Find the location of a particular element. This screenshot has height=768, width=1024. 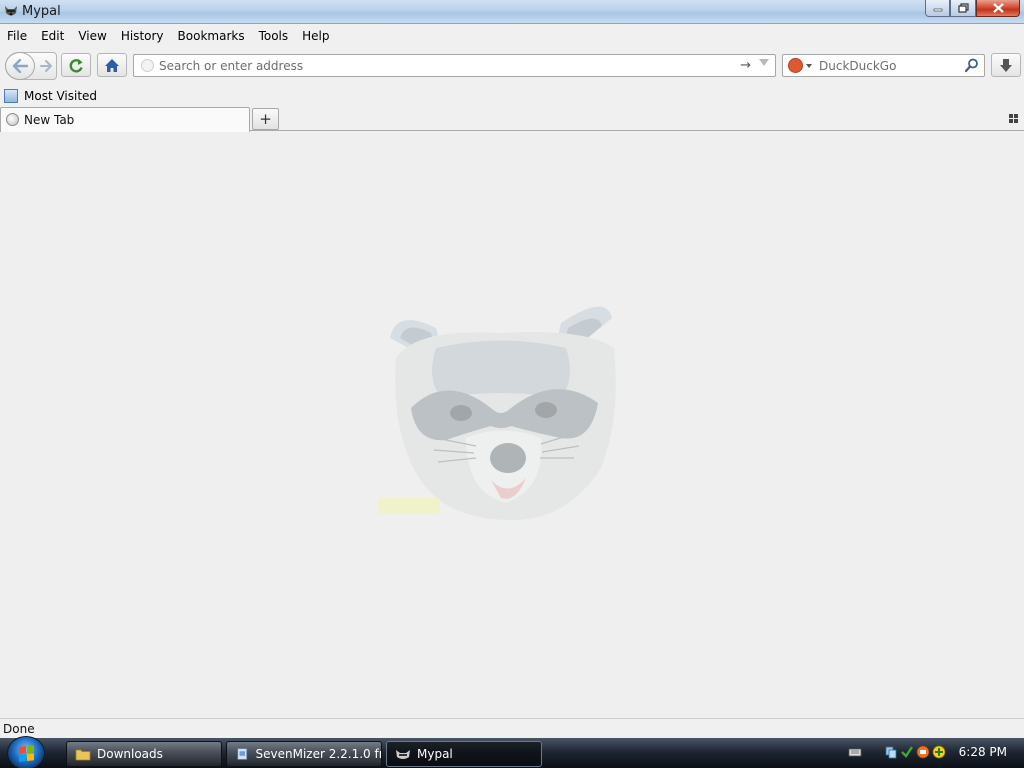

start-button is located at coordinates (26, 752).